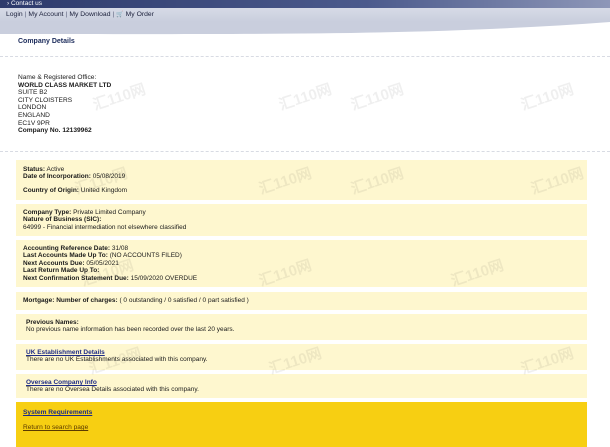 The width and height of the screenshot is (610, 447). I want to click on office-heading: Name & Registered Office:, so click(57, 77).